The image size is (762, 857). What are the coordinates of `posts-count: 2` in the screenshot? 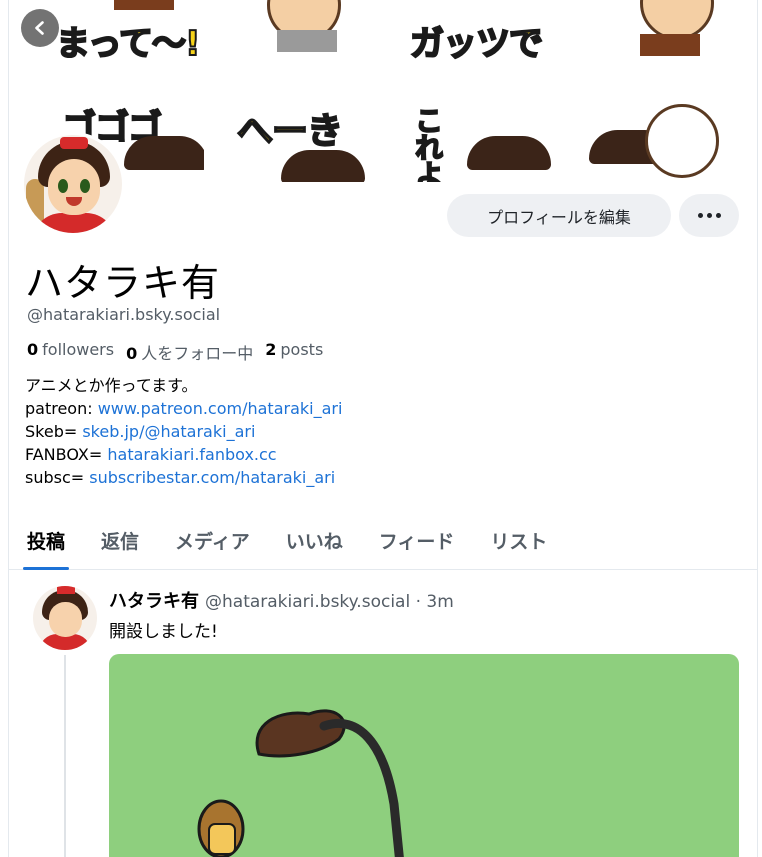 It's located at (271, 349).